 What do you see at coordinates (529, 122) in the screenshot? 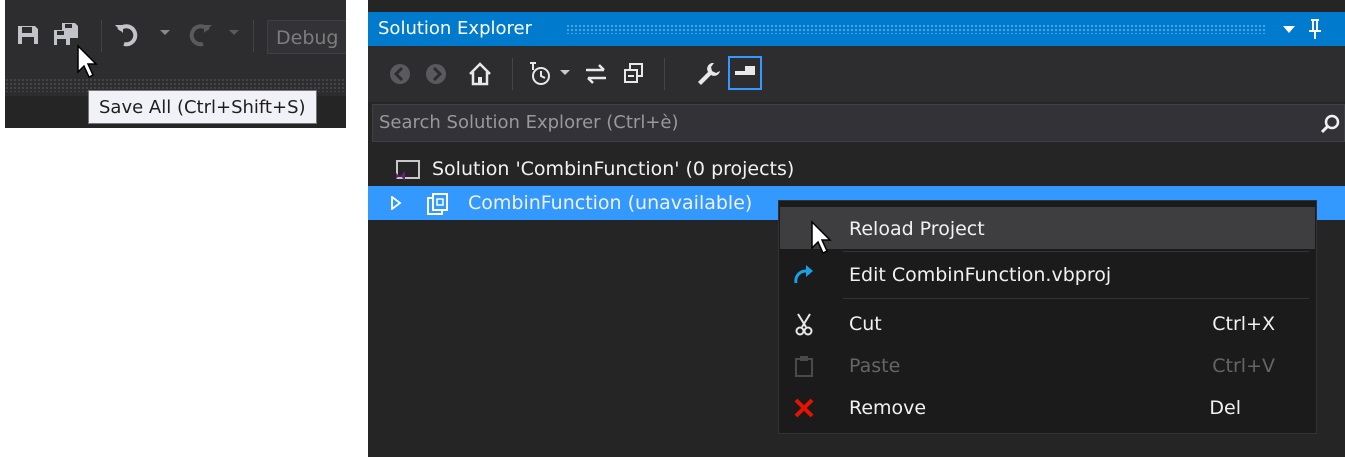
I see `search-placeholder: Search Solution Explorer (Ctrl+è)` at bounding box center [529, 122].